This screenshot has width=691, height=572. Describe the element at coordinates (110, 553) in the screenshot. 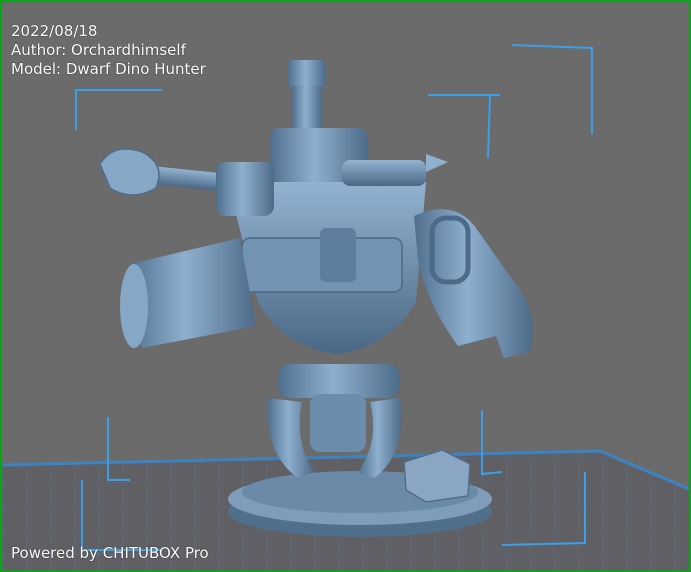

I see `powered-by-watermark: Powered by CHITUBOX Pro` at that location.